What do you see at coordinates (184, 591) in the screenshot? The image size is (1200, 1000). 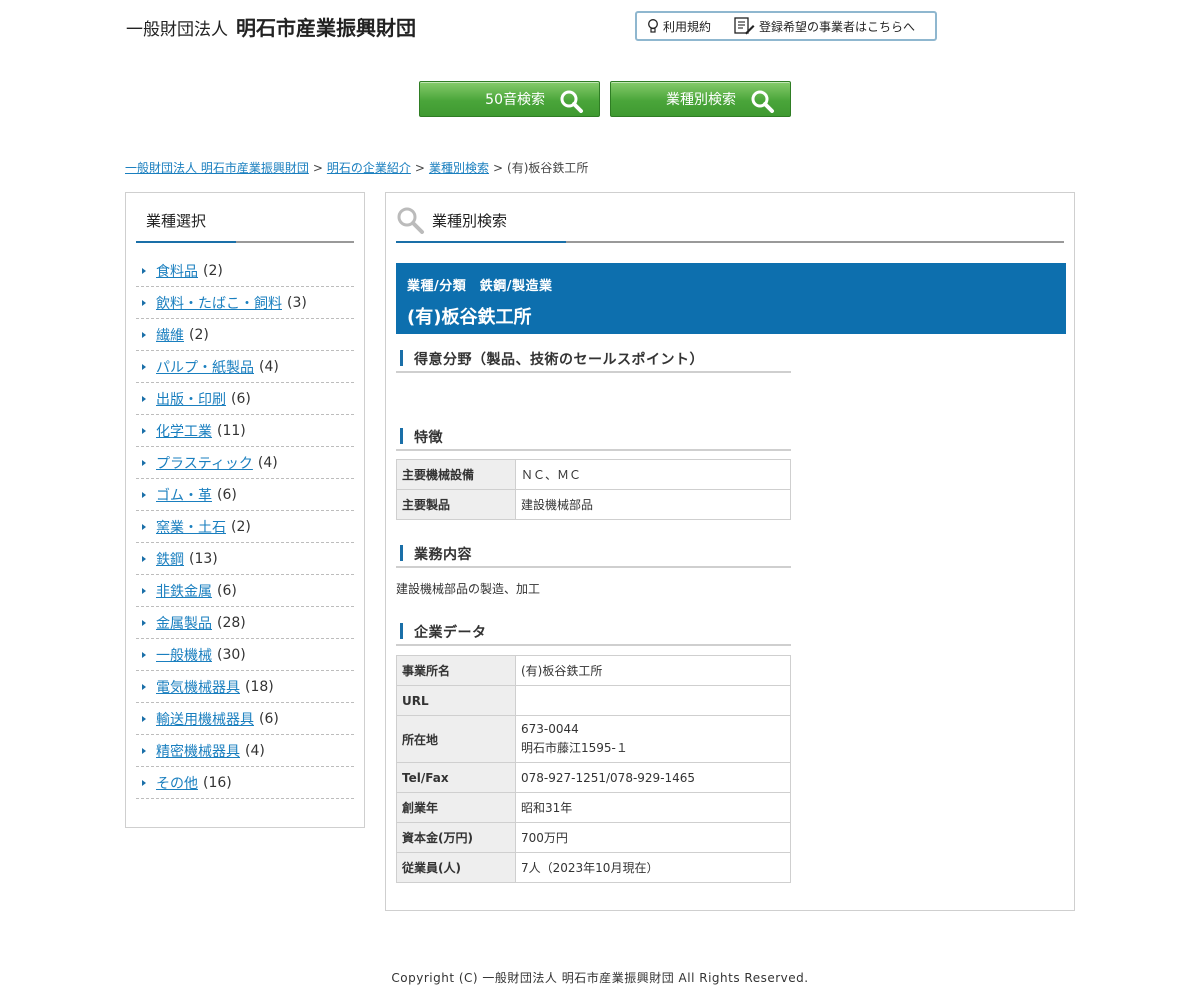 I see `sidebar-item-link: 非鉄金属` at bounding box center [184, 591].